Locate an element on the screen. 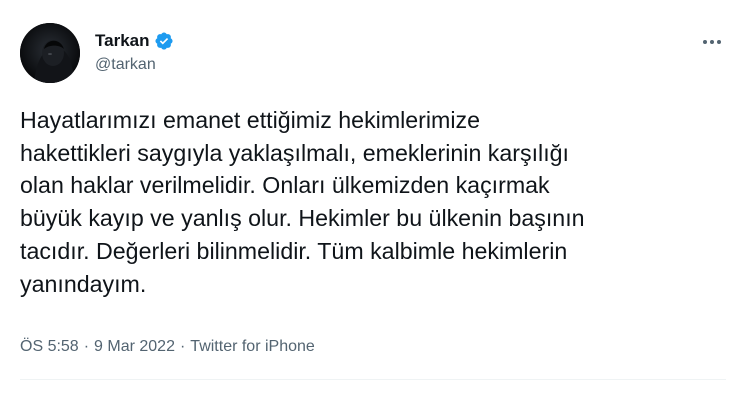 Image resolution: width=738 pixels, height=406 pixels. author-name-row: Tarkan is located at coordinates (134, 41).